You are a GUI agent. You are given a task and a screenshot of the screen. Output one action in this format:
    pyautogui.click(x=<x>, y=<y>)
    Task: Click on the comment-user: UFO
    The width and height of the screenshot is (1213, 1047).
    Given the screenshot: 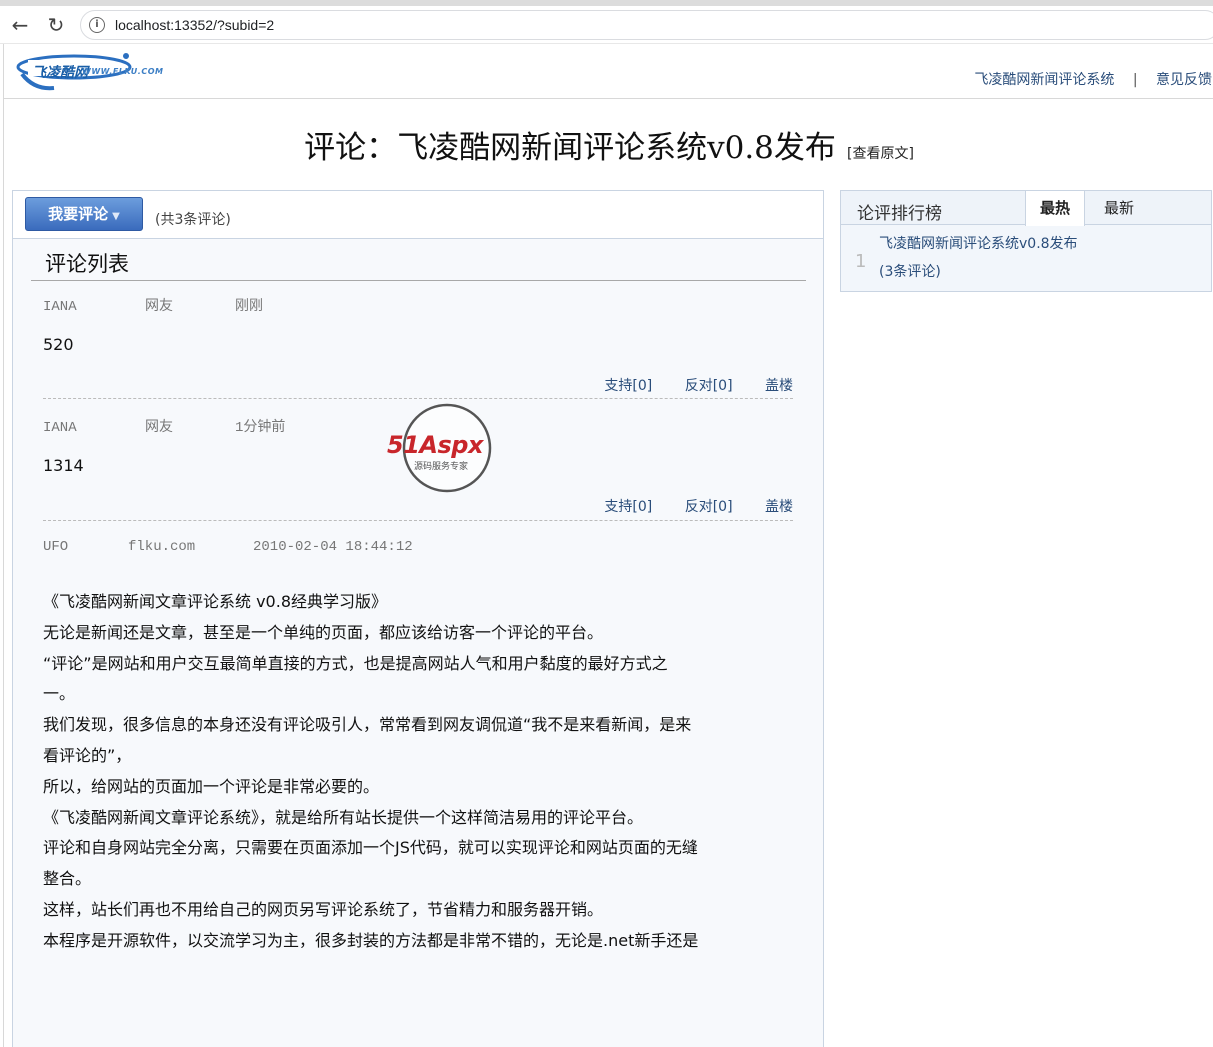 What is the action you would take?
    pyautogui.click(x=56, y=547)
    